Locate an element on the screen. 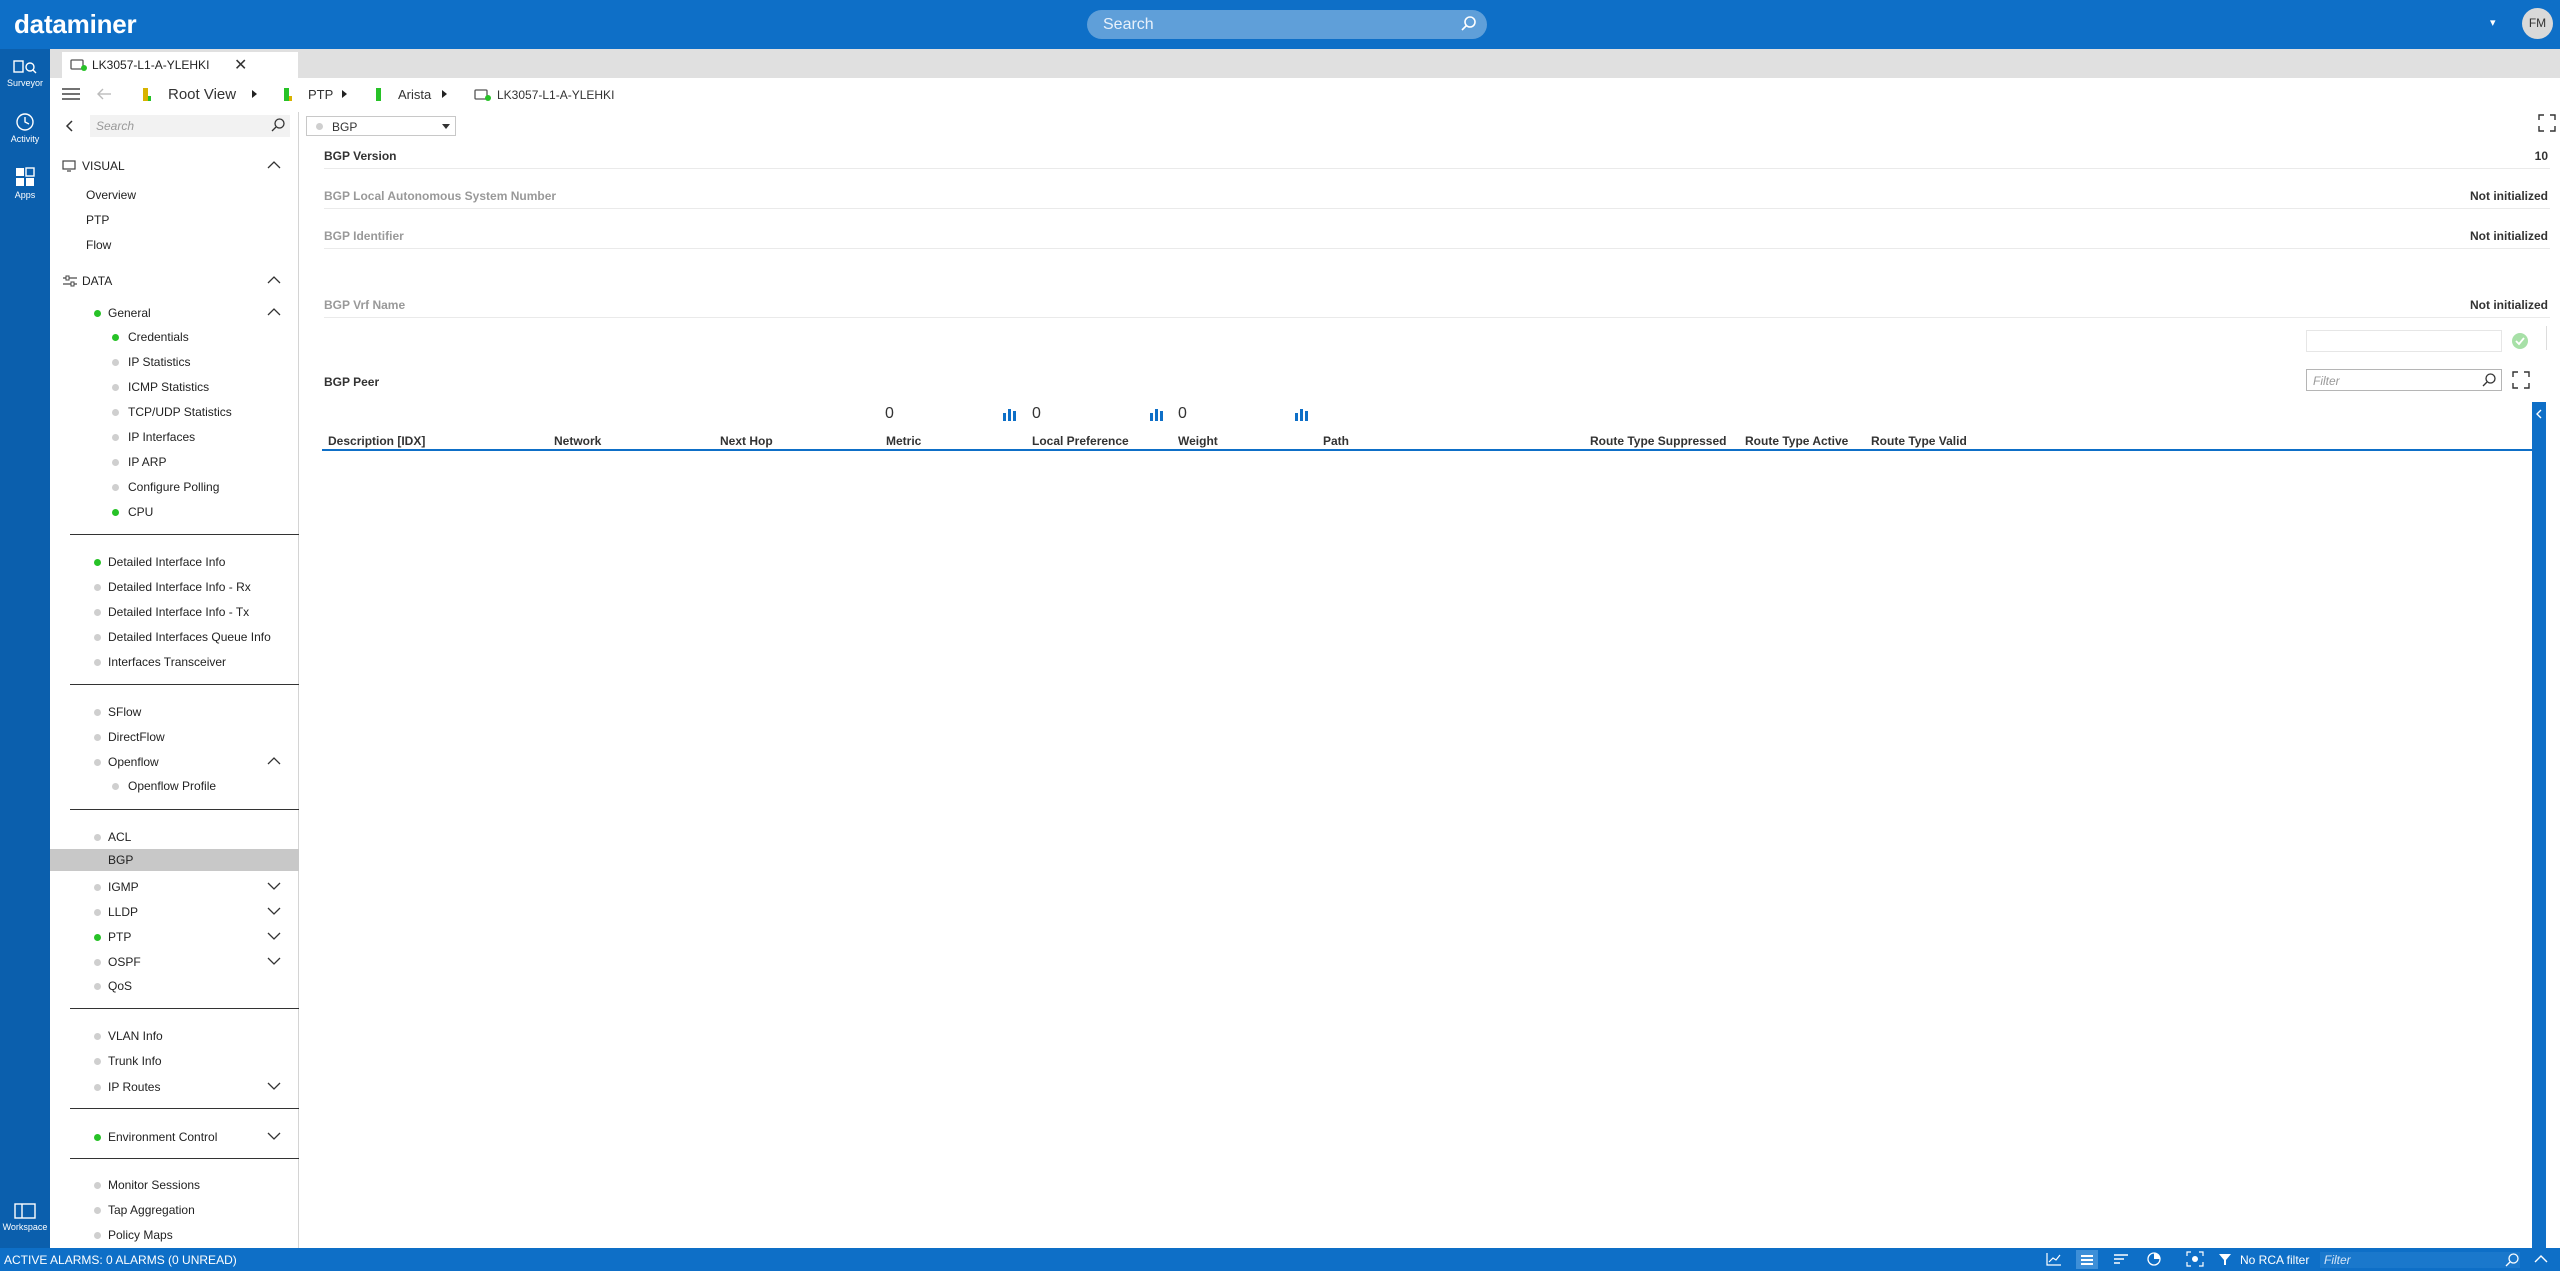 The height and width of the screenshot is (1271, 2560). sidebar-item-general: General is located at coordinates (174, 313).